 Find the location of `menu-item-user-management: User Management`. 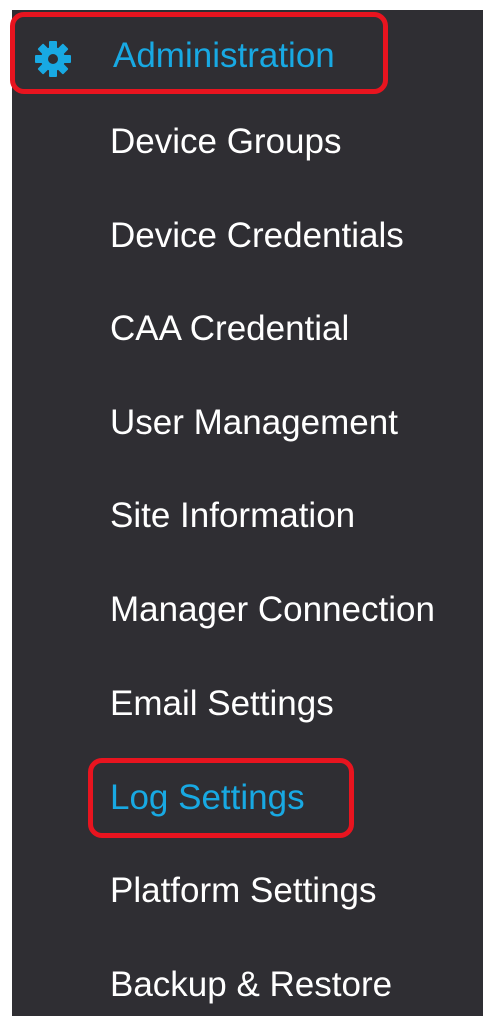

menu-item-user-management: User Management is located at coordinates (254, 423).